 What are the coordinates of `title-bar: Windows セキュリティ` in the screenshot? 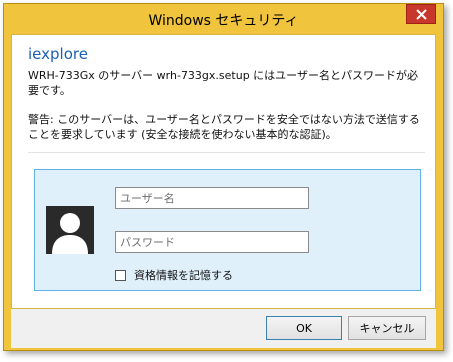 It's located at (223, 19).